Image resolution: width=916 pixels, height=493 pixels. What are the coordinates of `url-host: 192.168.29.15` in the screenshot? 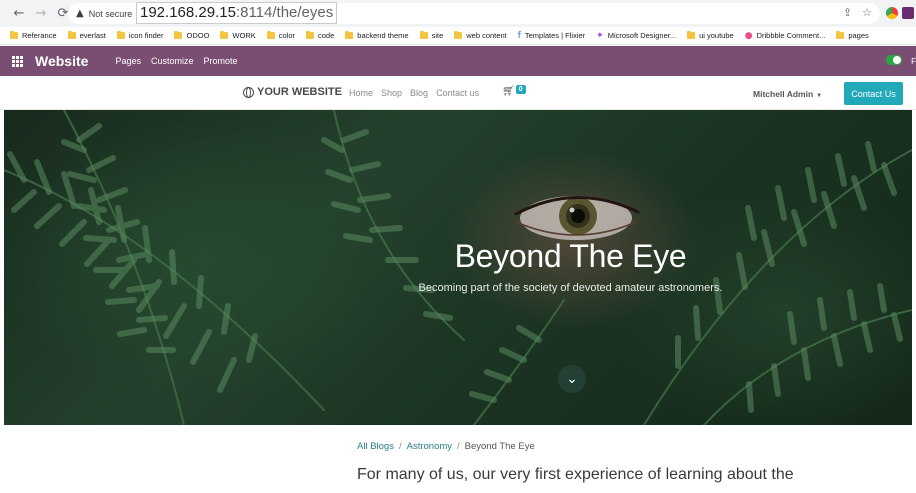 It's located at (188, 12).